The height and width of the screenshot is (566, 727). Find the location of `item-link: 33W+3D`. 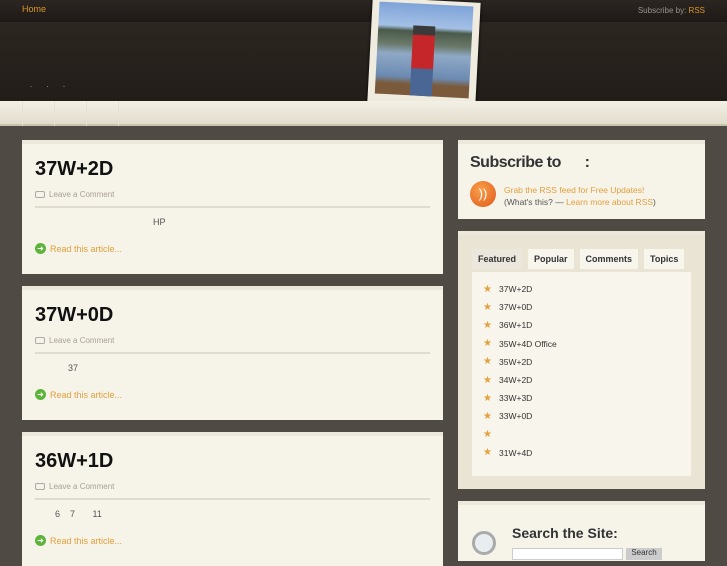

item-link: 33W+3D is located at coordinates (515, 398).